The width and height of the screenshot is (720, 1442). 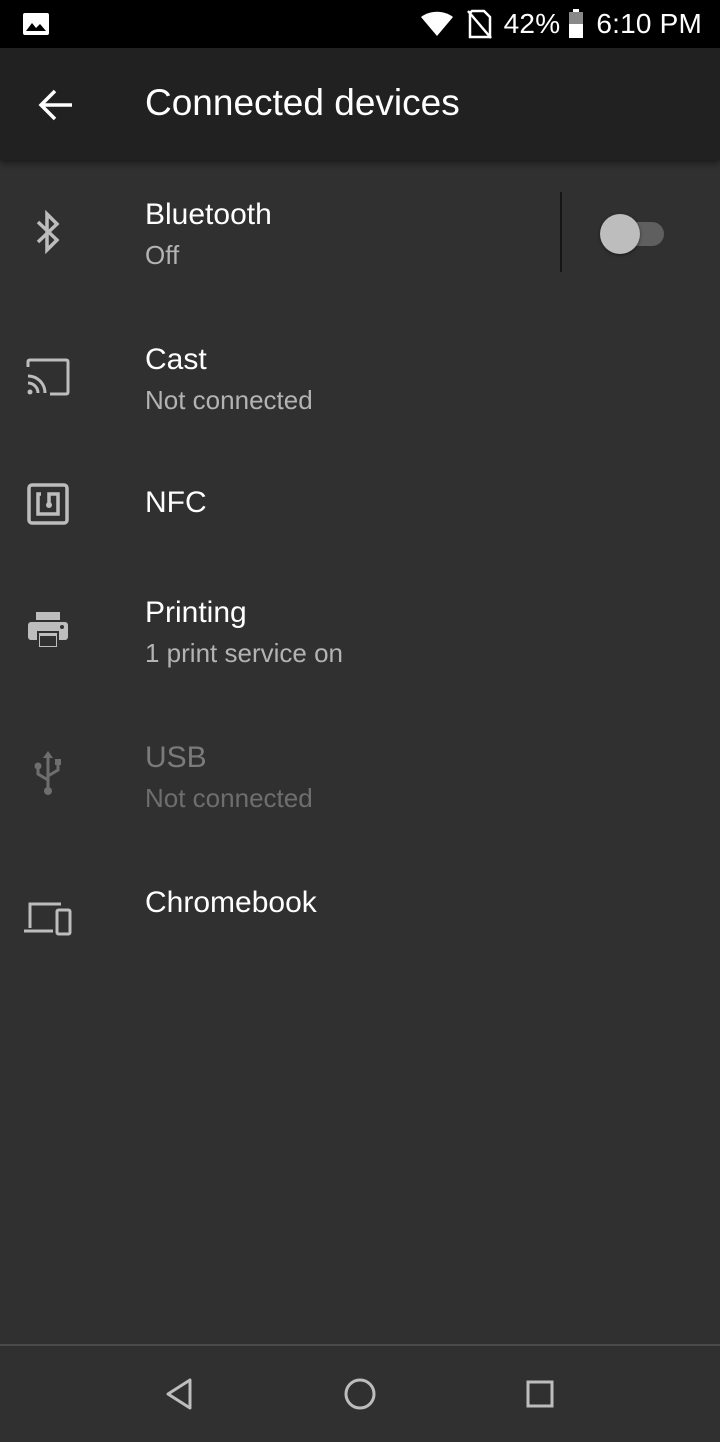 What do you see at coordinates (196, 612) in the screenshot?
I see `printing-title: Printing` at bounding box center [196, 612].